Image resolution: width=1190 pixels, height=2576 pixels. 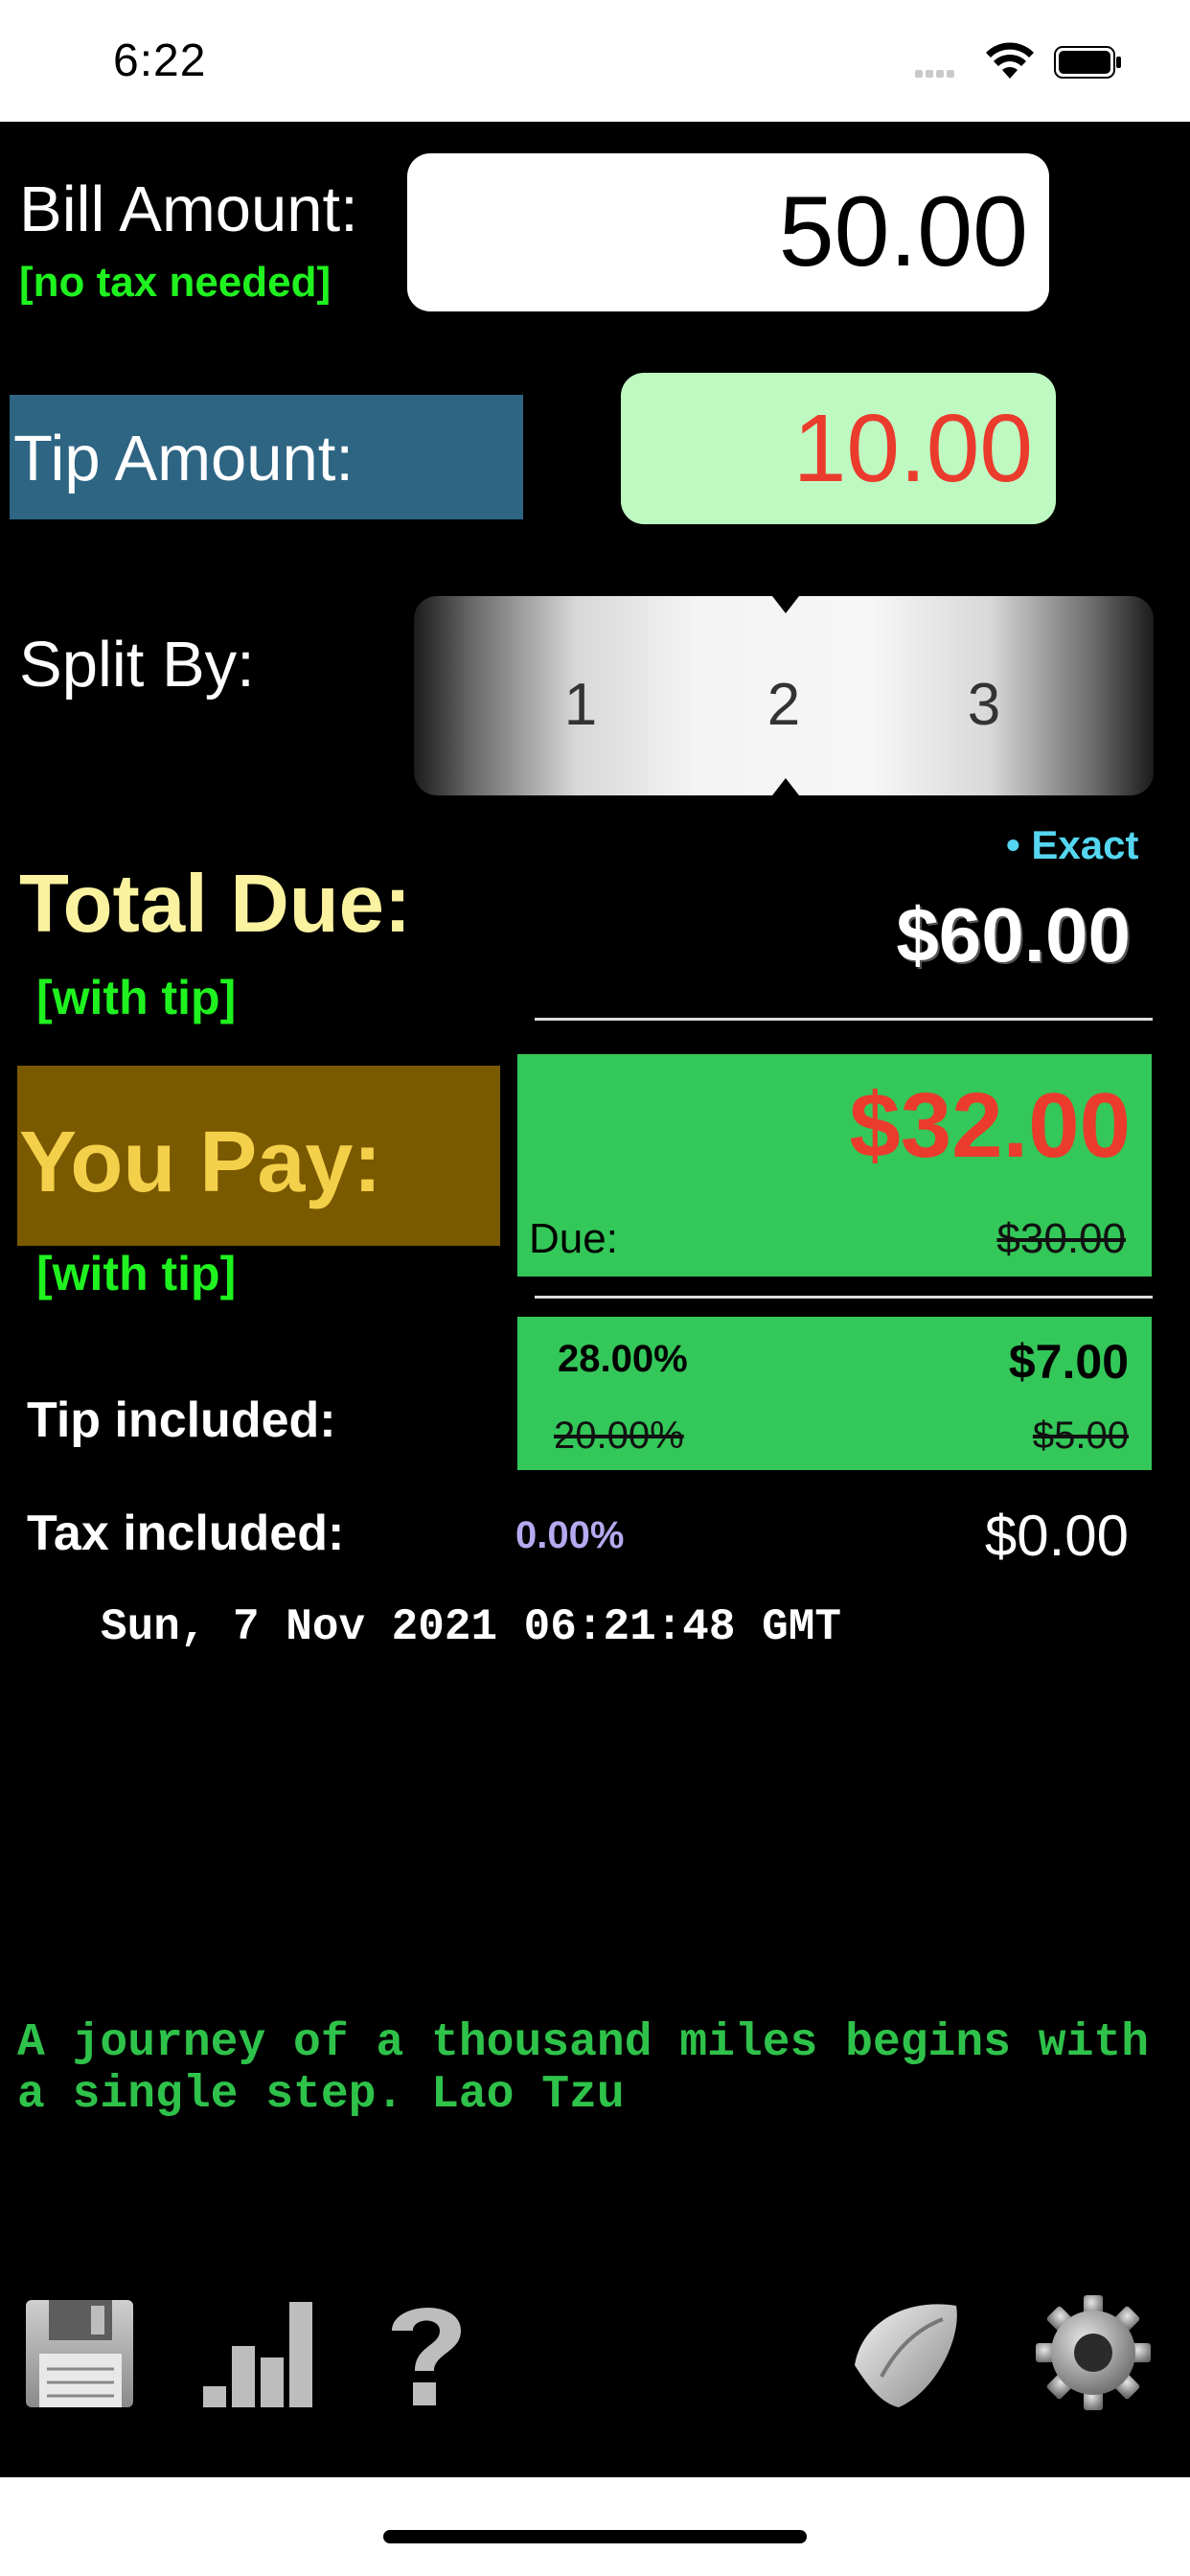 I want to click on you-pay-label: You Pay:, so click(x=201, y=1162).